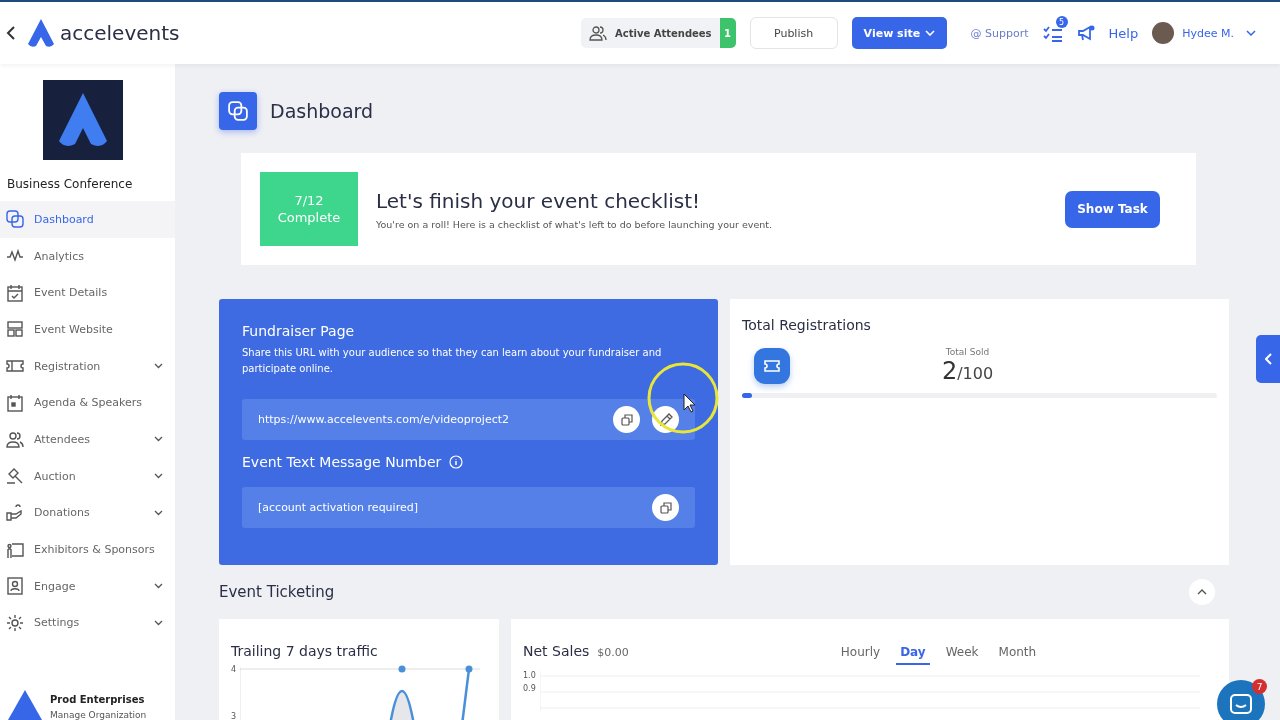  What do you see at coordinates (613, 652) in the screenshot?
I see `net-sales-amount: $0.00` at bounding box center [613, 652].